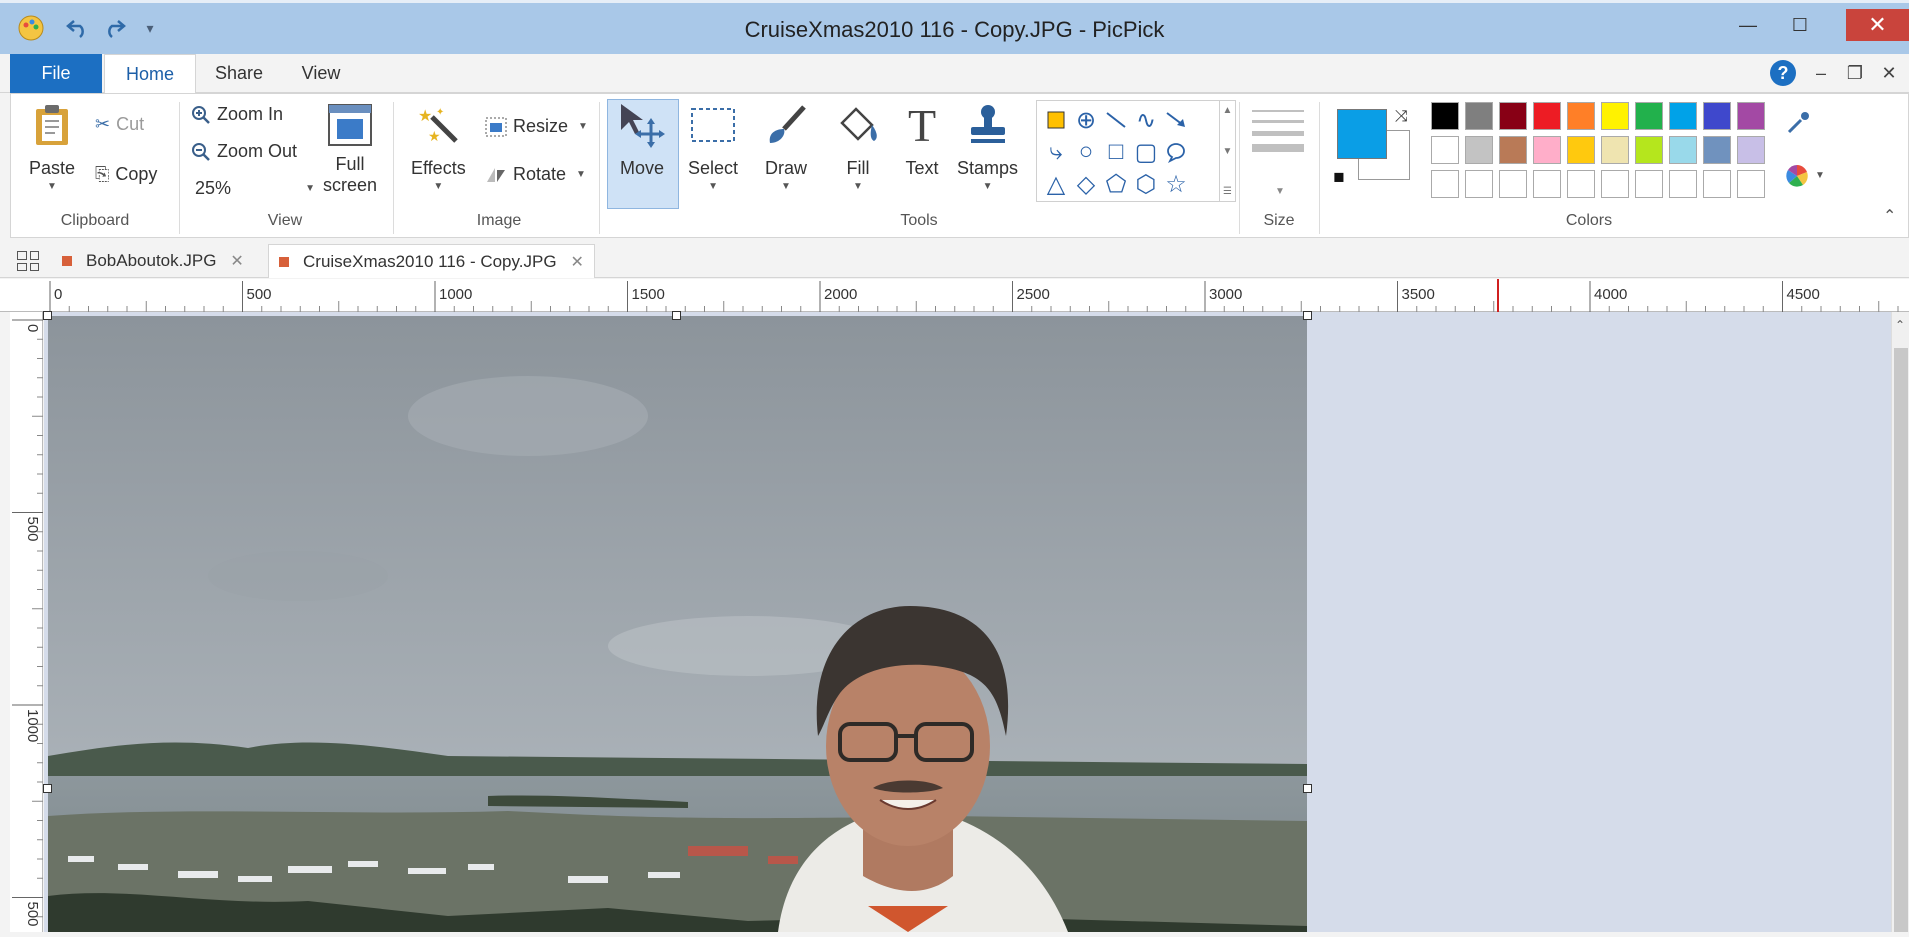  I want to click on scroll-up-icon: ⌃, so click(1900, 325).